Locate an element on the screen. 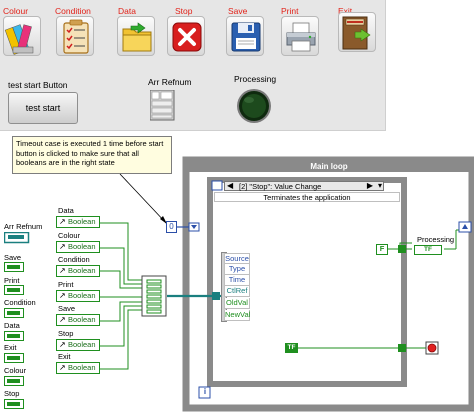 The image size is (474, 412). event-case-label: [2] "Stop": Value Change is located at coordinates (280, 186).